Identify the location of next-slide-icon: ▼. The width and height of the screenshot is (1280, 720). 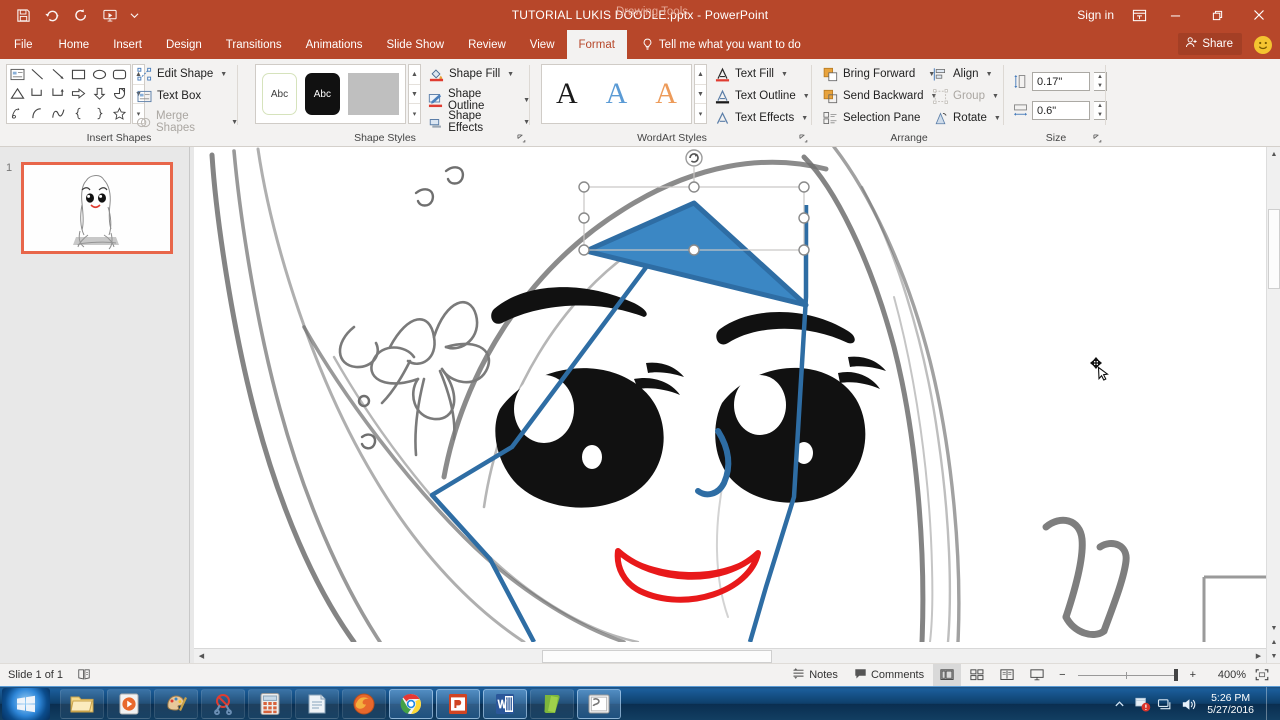
(1273, 656).